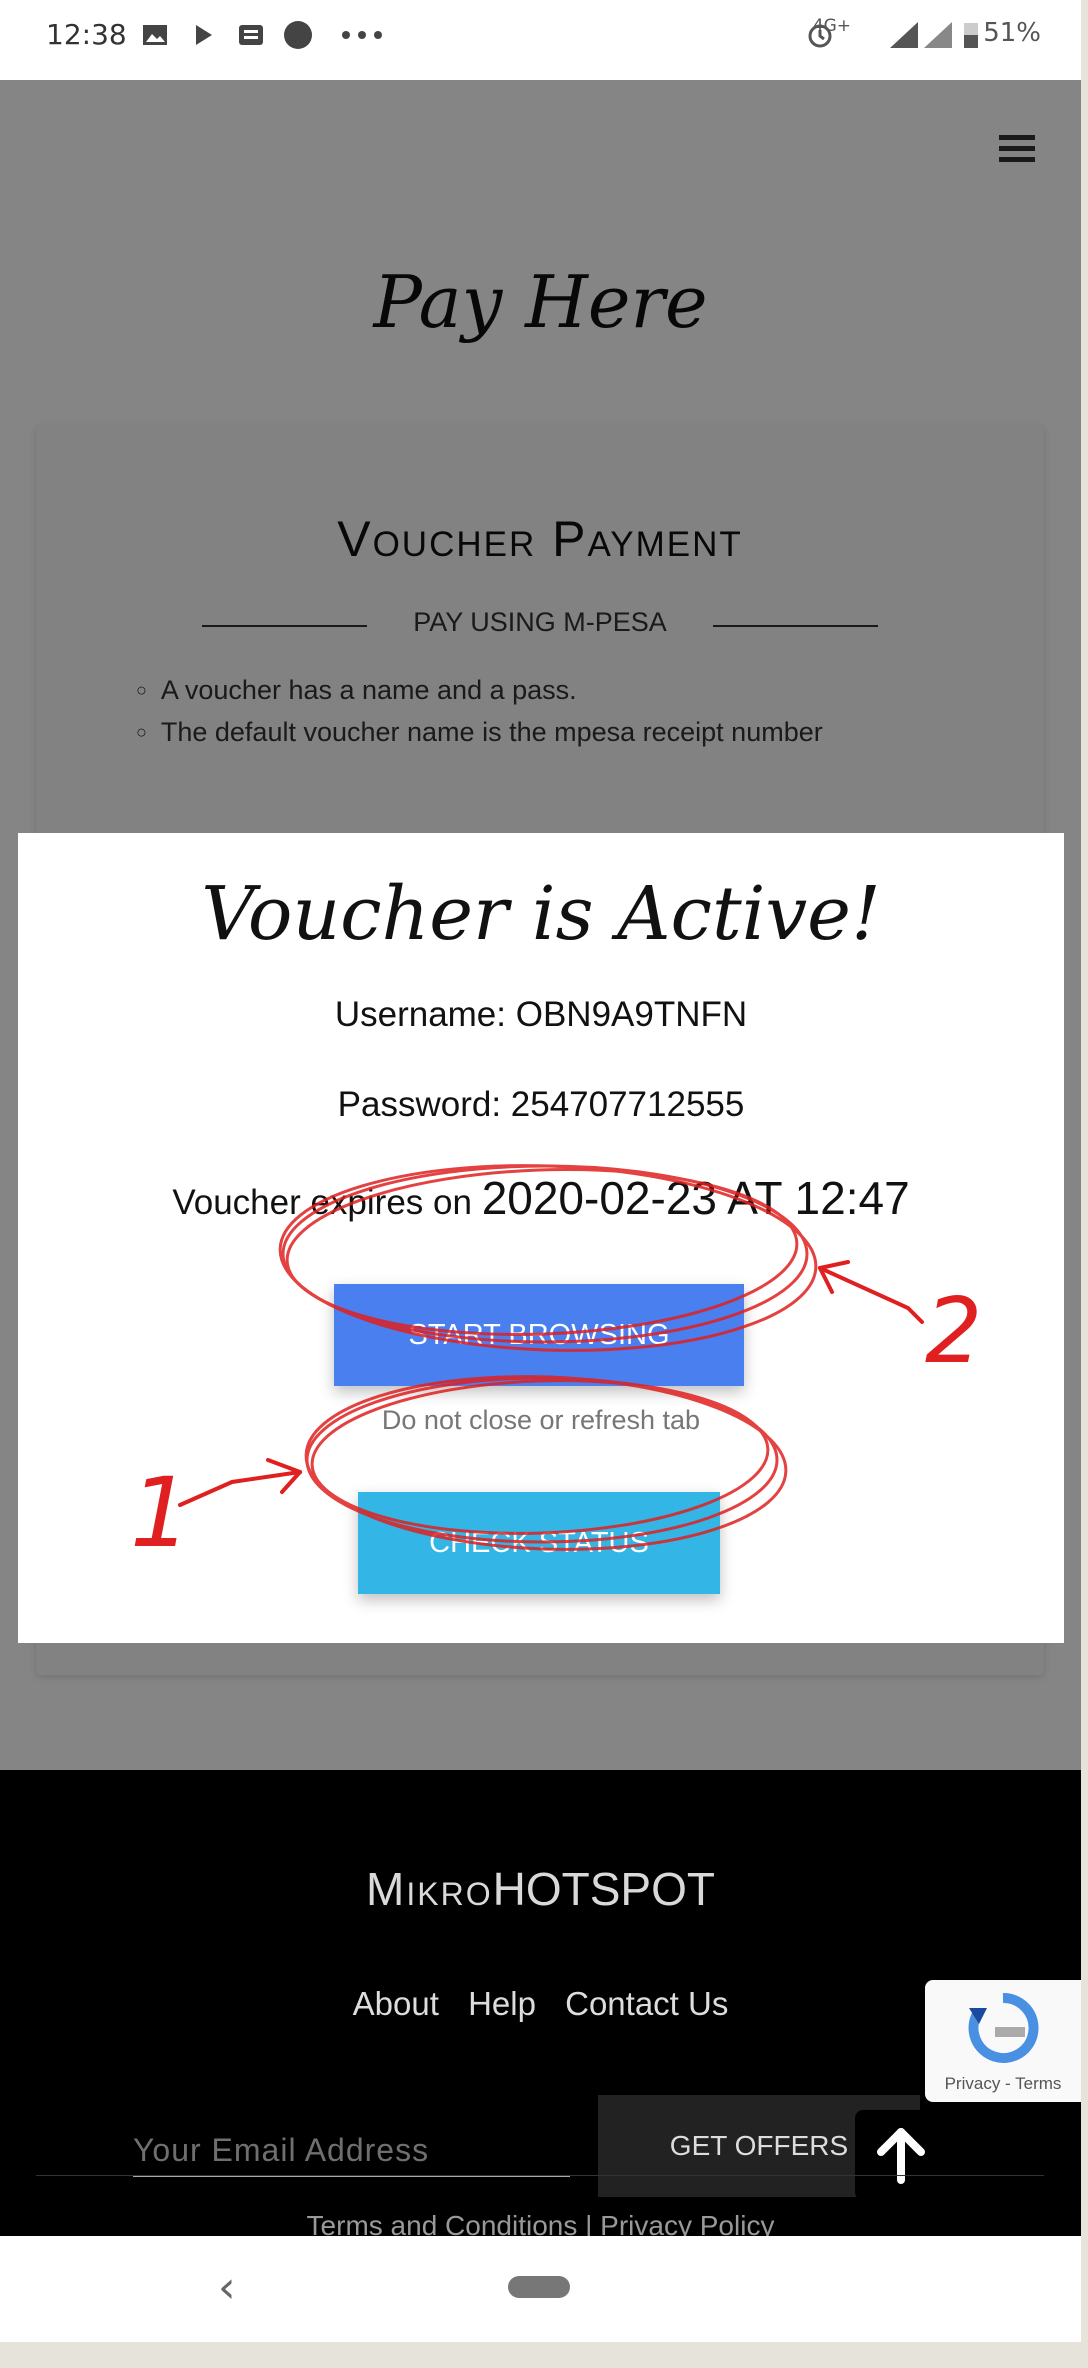  What do you see at coordinates (155, 35) in the screenshot?
I see `image-icon` at bounding box center [155, 35].